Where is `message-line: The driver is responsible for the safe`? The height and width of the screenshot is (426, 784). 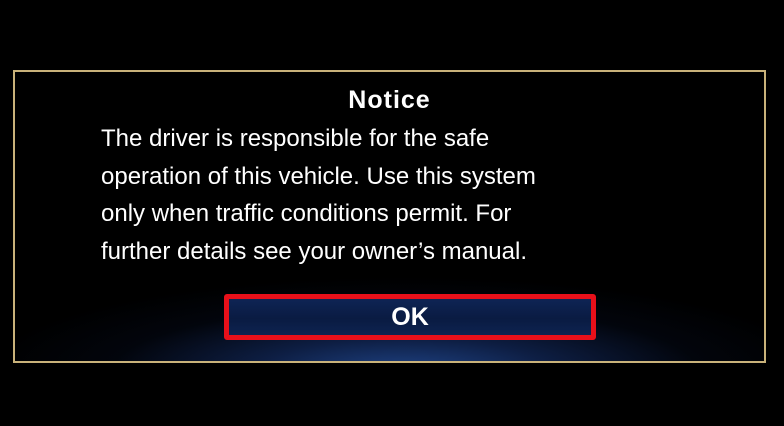
message-line: The driver is responsible for the safe is located at coordinates (295, 138).